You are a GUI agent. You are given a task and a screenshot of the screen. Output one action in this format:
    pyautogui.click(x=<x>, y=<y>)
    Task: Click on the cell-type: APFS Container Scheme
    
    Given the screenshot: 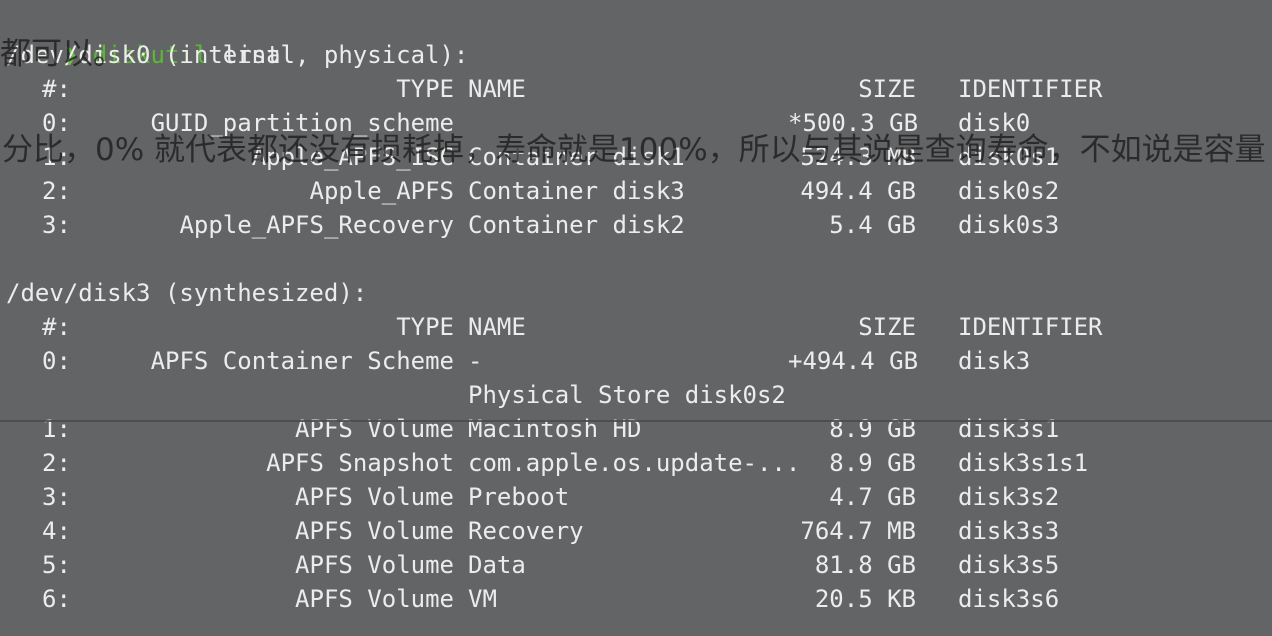 What is the action you would take?
    pyautogui.click(x=302, y=361)
    